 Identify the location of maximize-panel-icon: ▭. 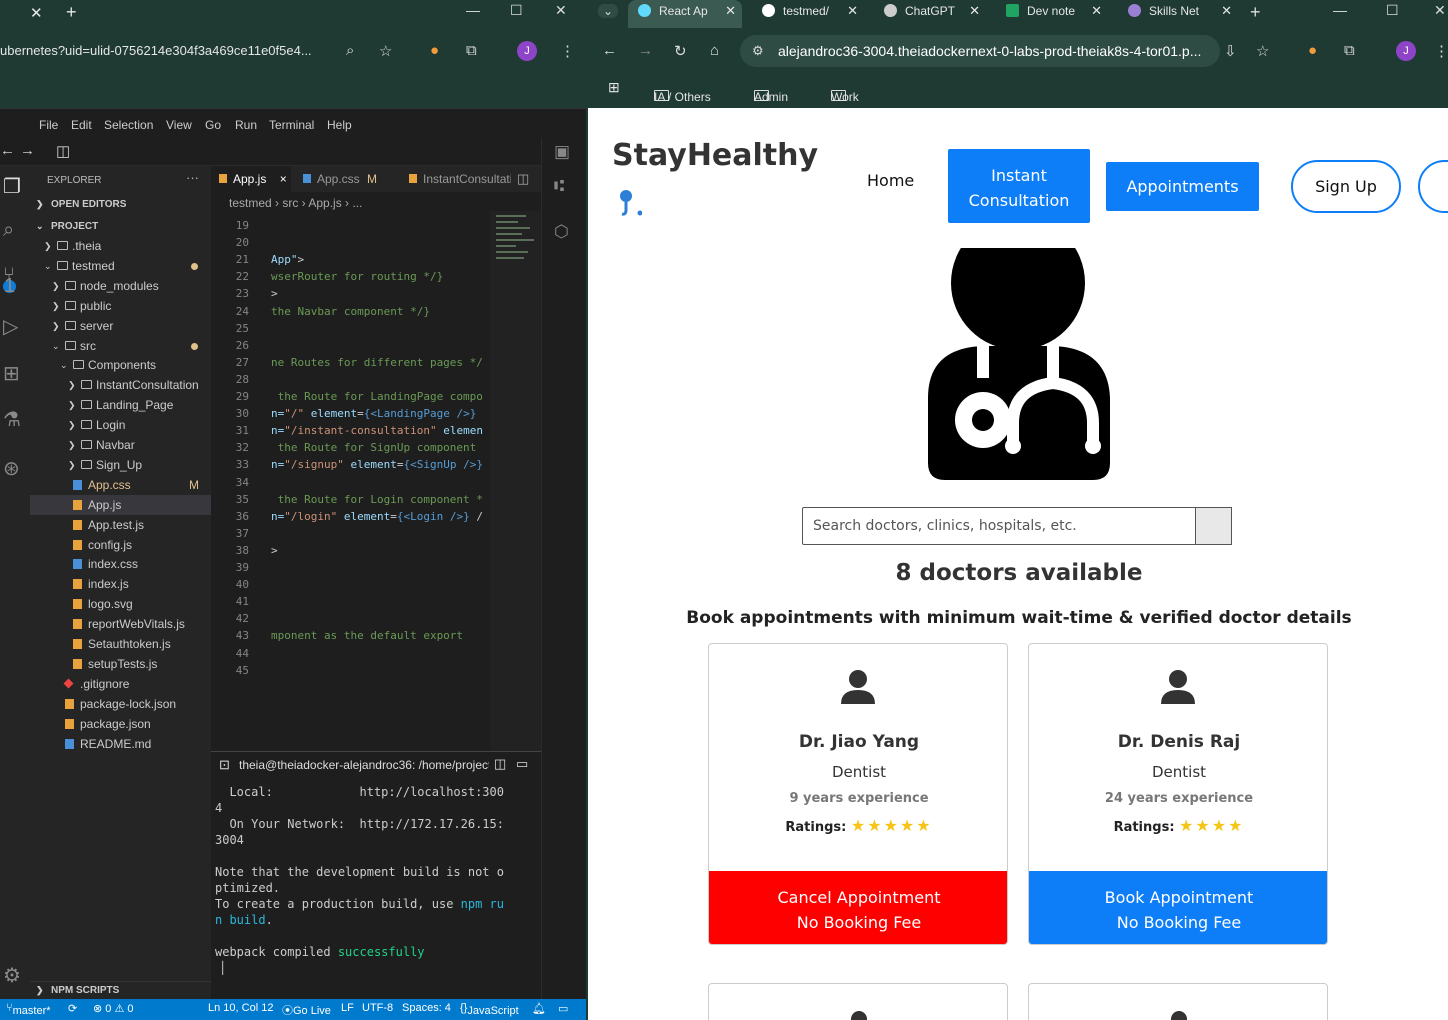
(522, 764).